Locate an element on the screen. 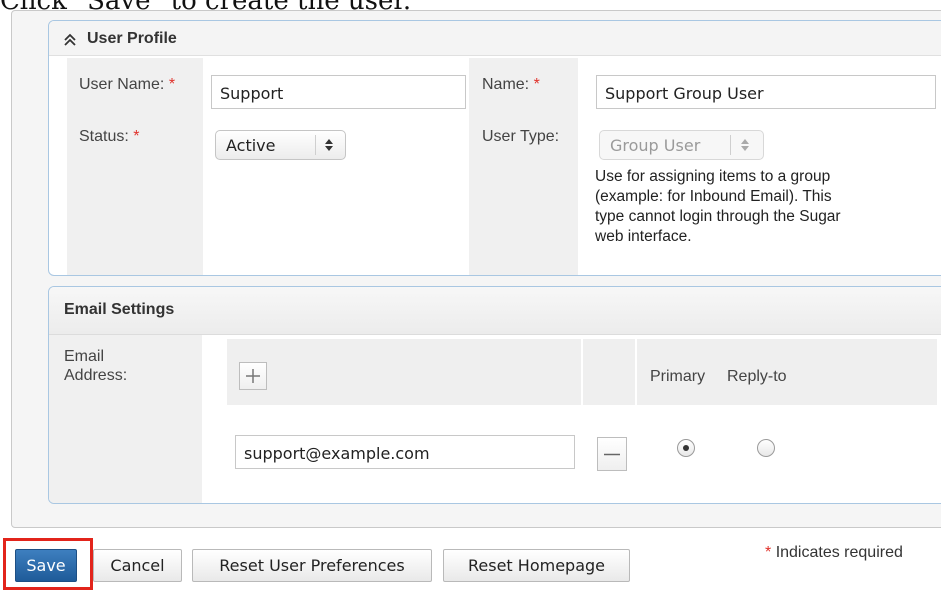 This screenshot has width=941, height=590. status-select: Active is located at coordinates (280, 145).